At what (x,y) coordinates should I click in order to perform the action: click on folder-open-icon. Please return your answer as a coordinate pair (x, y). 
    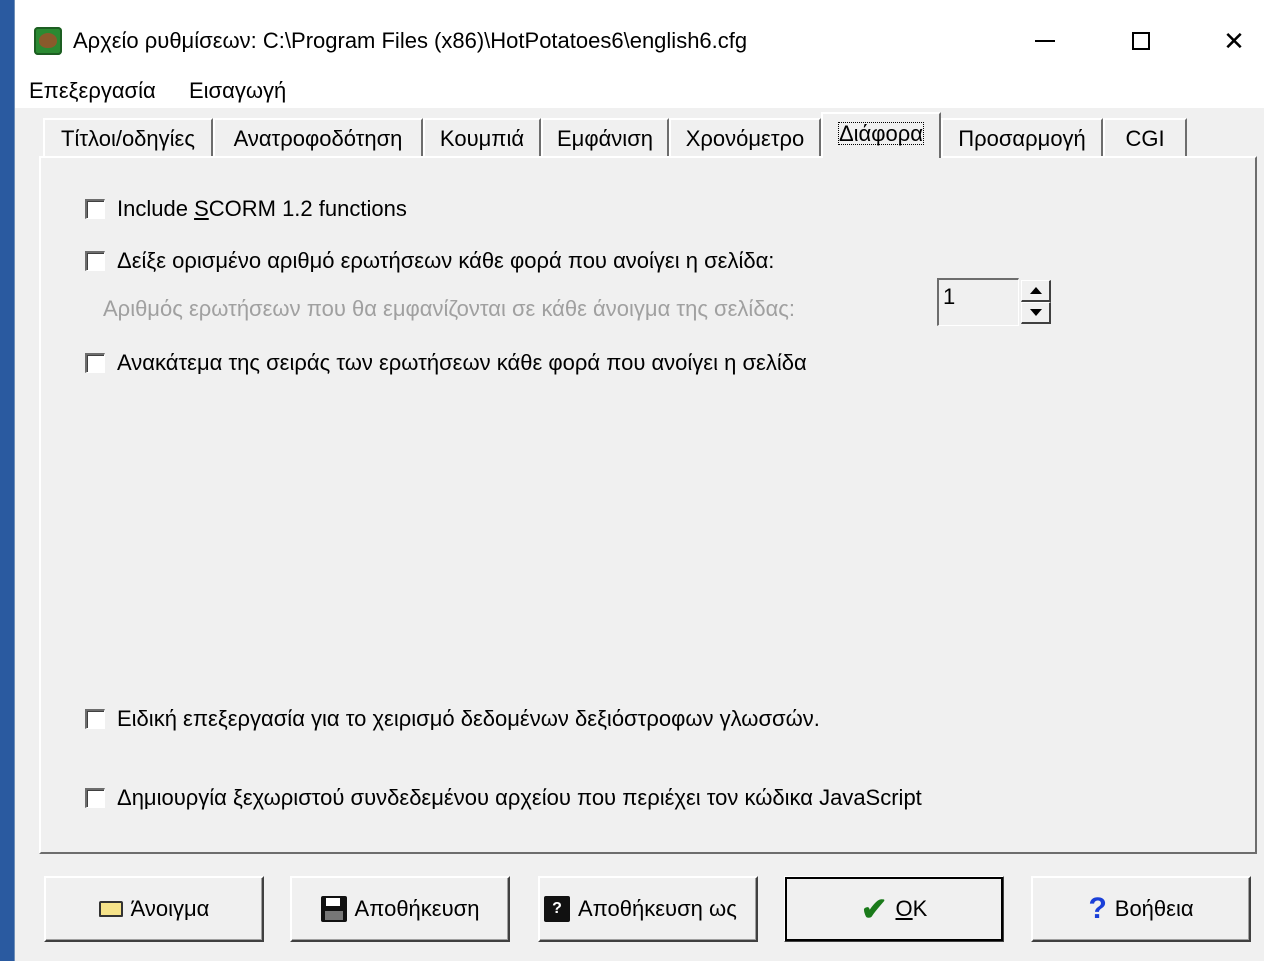
    Looking at the image, I should click on (110, 909).